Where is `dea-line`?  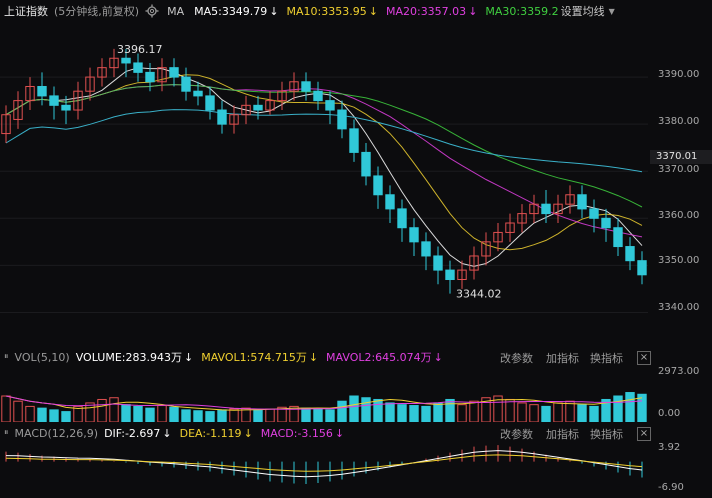 dea-line is located at coordinates (324, 463).